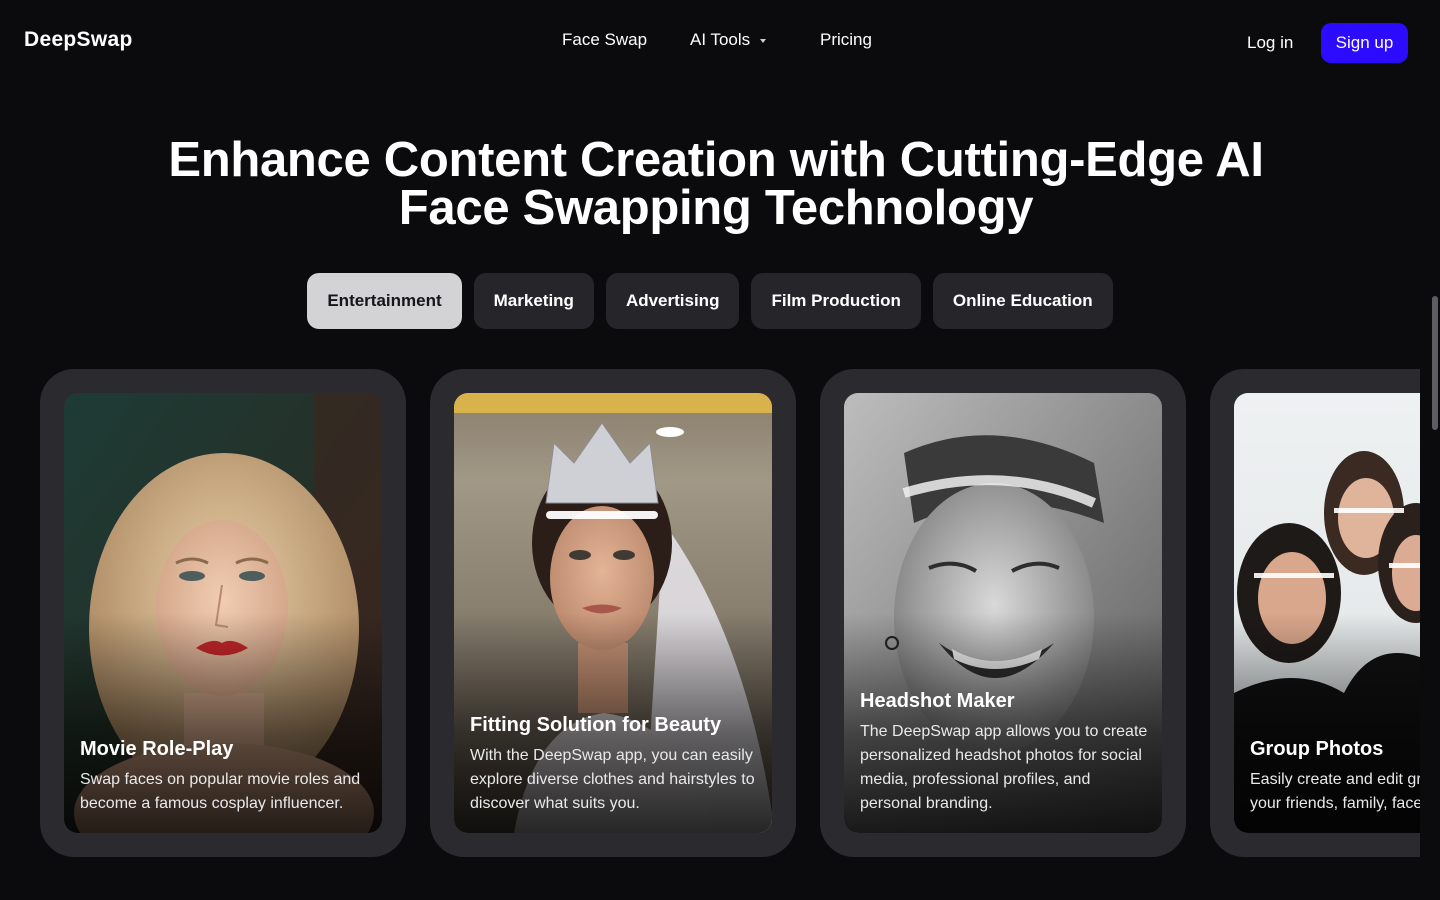  What do you see at coordinates (1435, 363) in the screenshot?
I see `scrollbar-thumb` at bounding box center [1435, 363].